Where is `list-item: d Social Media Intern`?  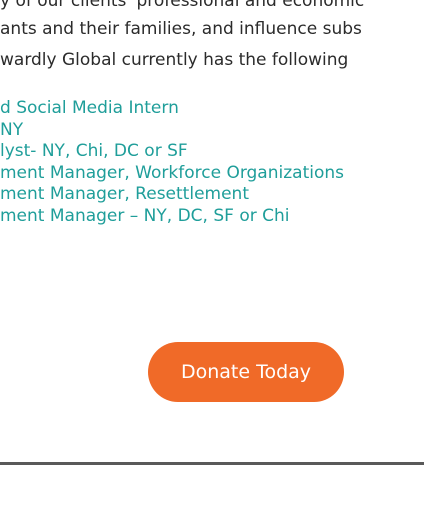 list-item: d Social Media Intern is located at coordinates (212, 109).